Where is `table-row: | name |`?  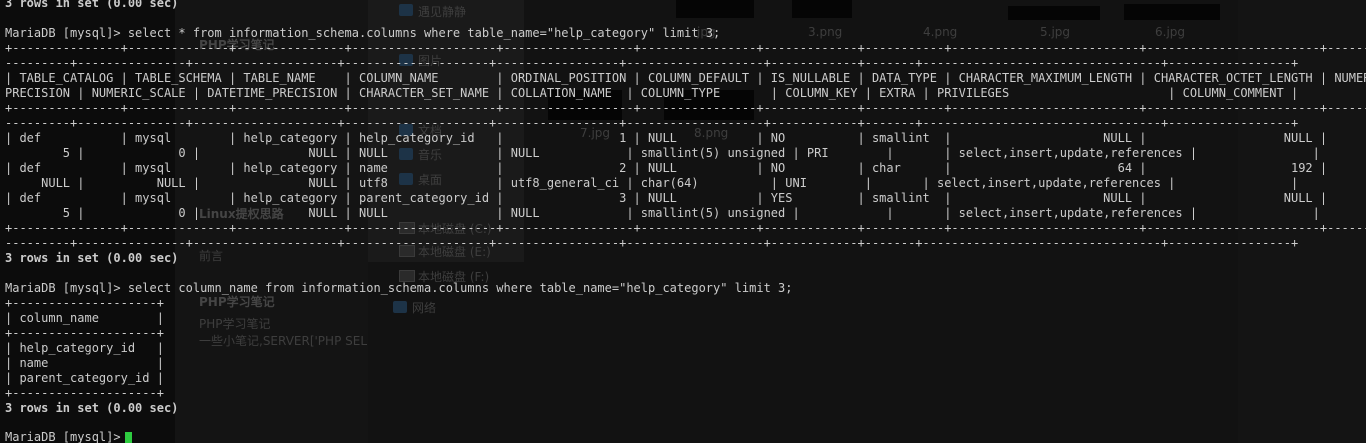
table-row: | name | is located at coordinates (84, 363).